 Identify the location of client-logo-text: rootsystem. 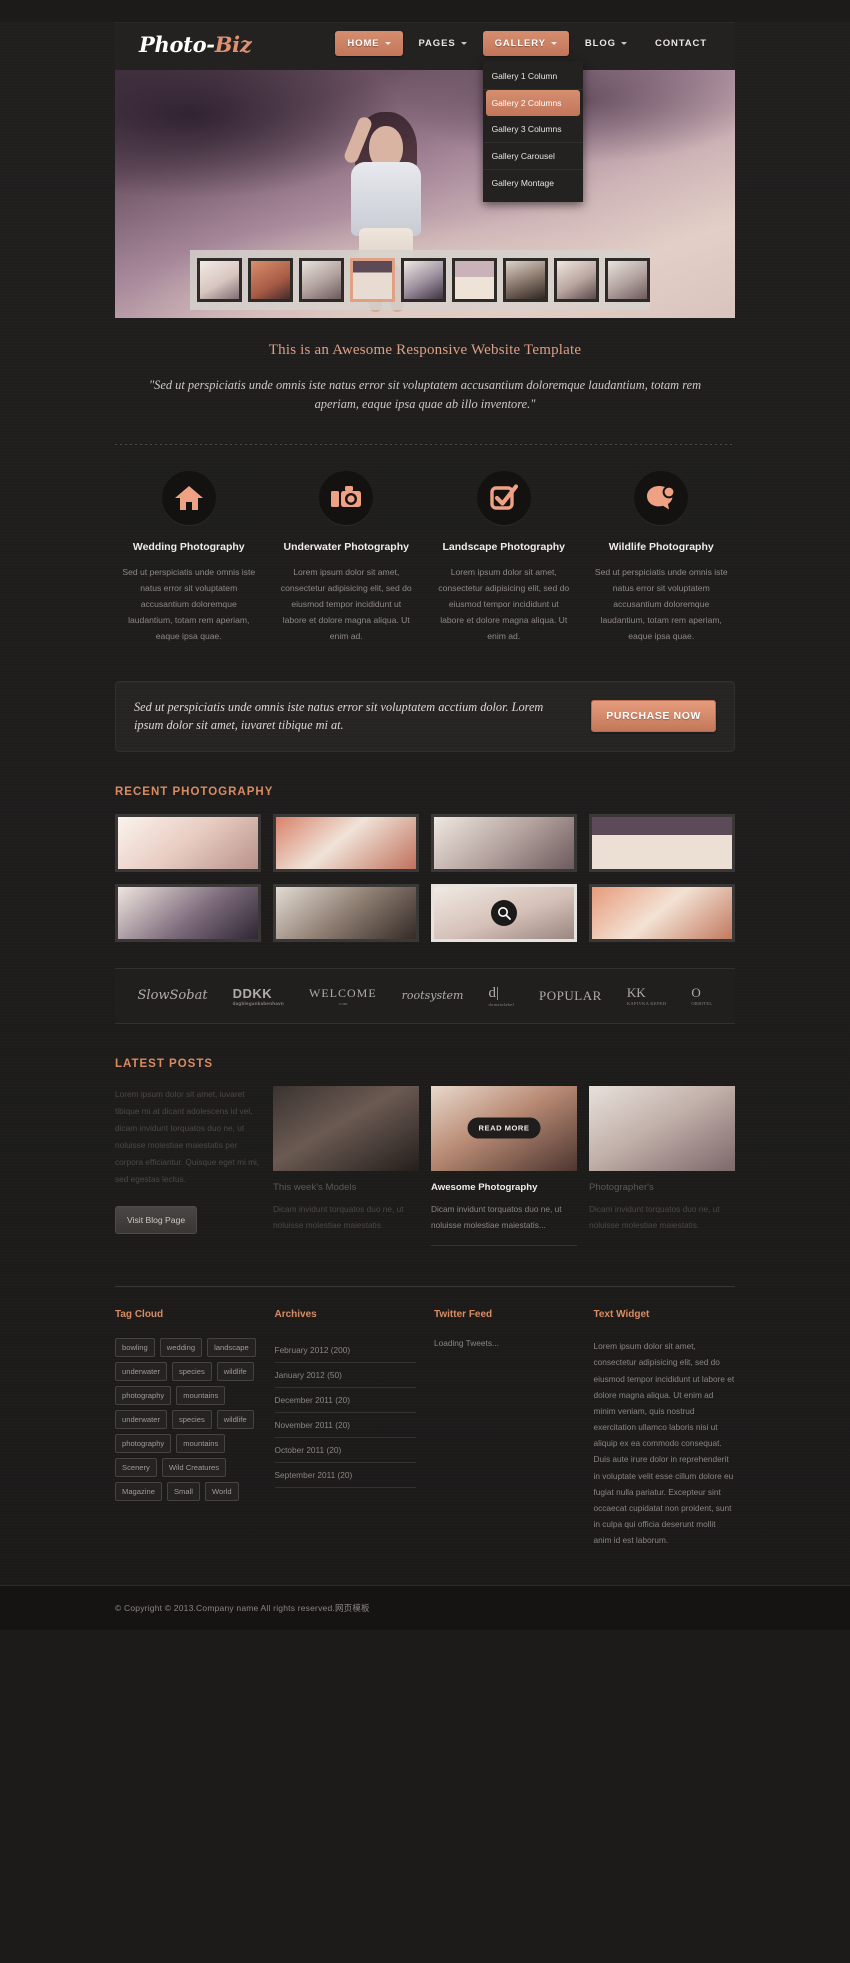
(432, 996).